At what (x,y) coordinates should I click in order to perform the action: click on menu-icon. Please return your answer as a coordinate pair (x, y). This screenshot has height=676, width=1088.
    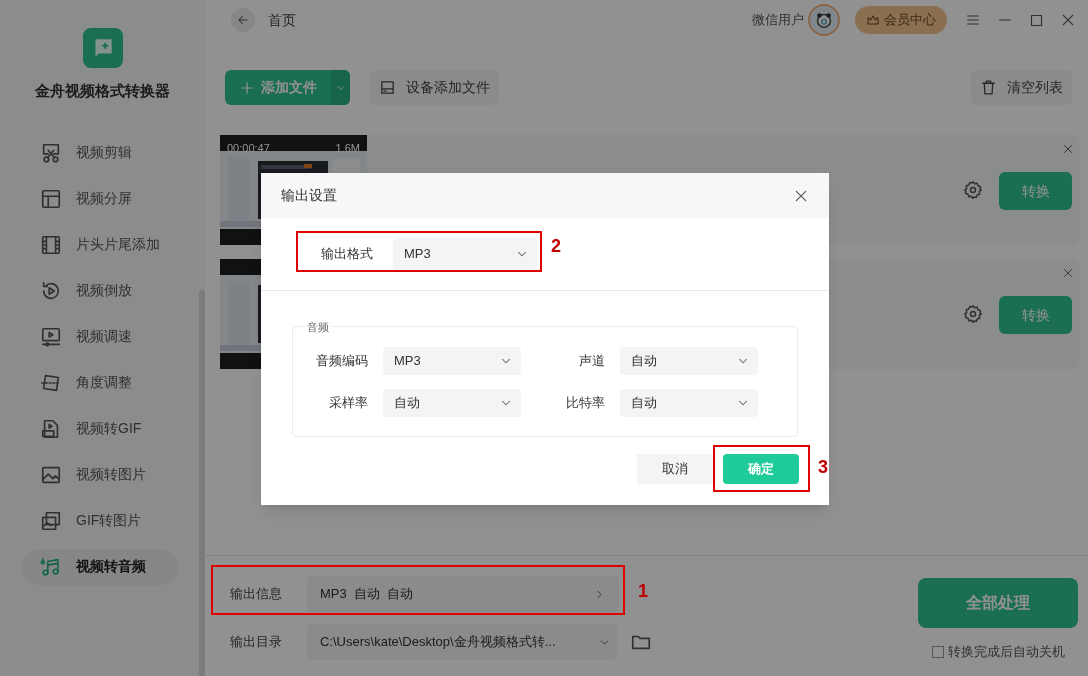
    Looking at the image, I should click on (973, 20).